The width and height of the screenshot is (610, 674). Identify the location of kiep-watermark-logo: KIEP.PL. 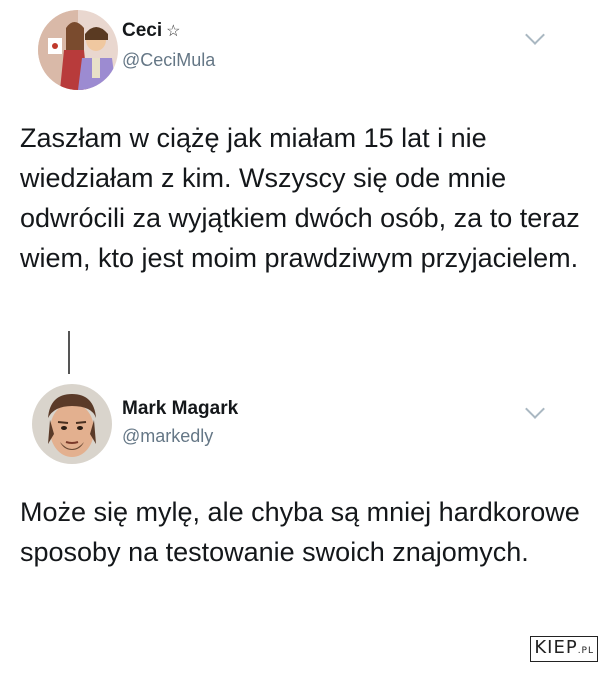
(564, 649).